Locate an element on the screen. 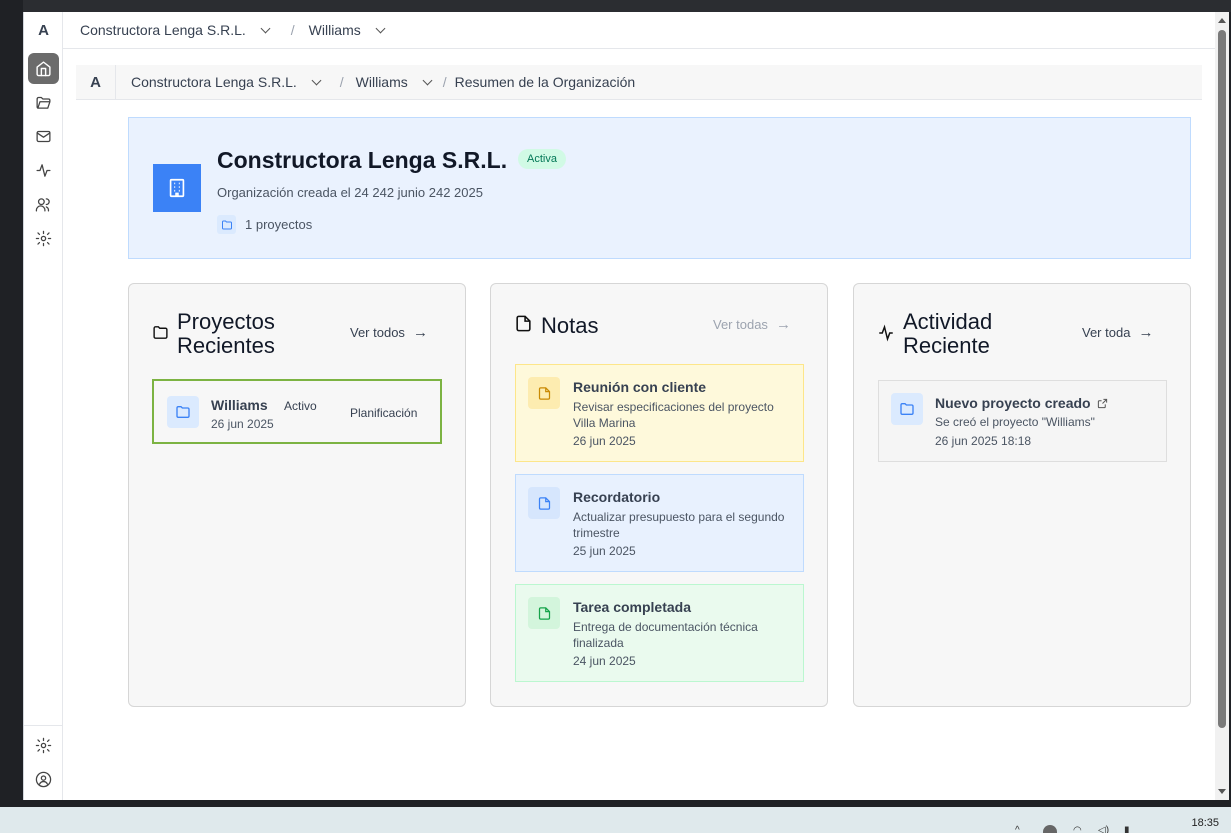 The width and height of the screenshot is (1231, 833). inner-breadcrumb-project-label: Williams is located at coordinates (381, 82).